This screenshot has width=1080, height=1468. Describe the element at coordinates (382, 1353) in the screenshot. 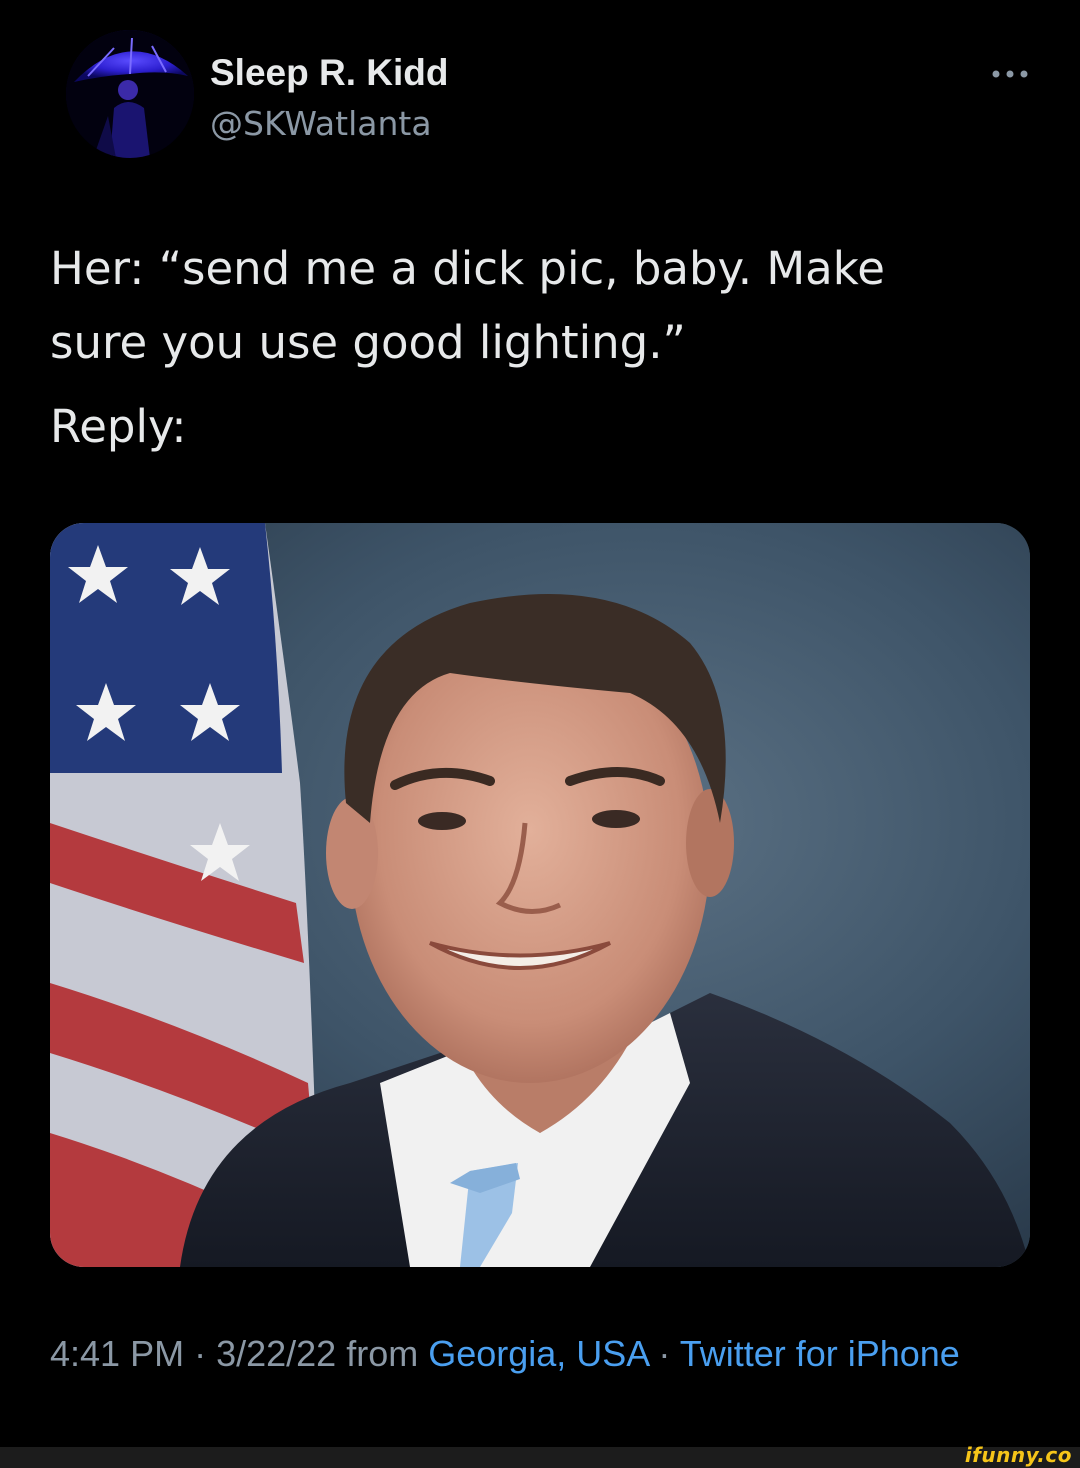

I see `meta-from: from` at that location.